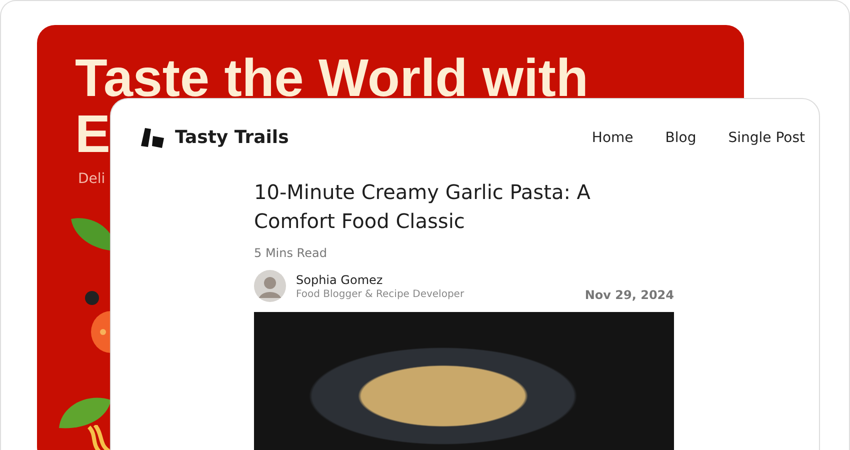 This screenshot has height=450, width=850. What do you see at coordinates (423, 207) in the screenshot?
I see `article-title: 10-Minute Creamy Garlic Pasta: A Comfort Food Classic` at bounding box center [423, 207].